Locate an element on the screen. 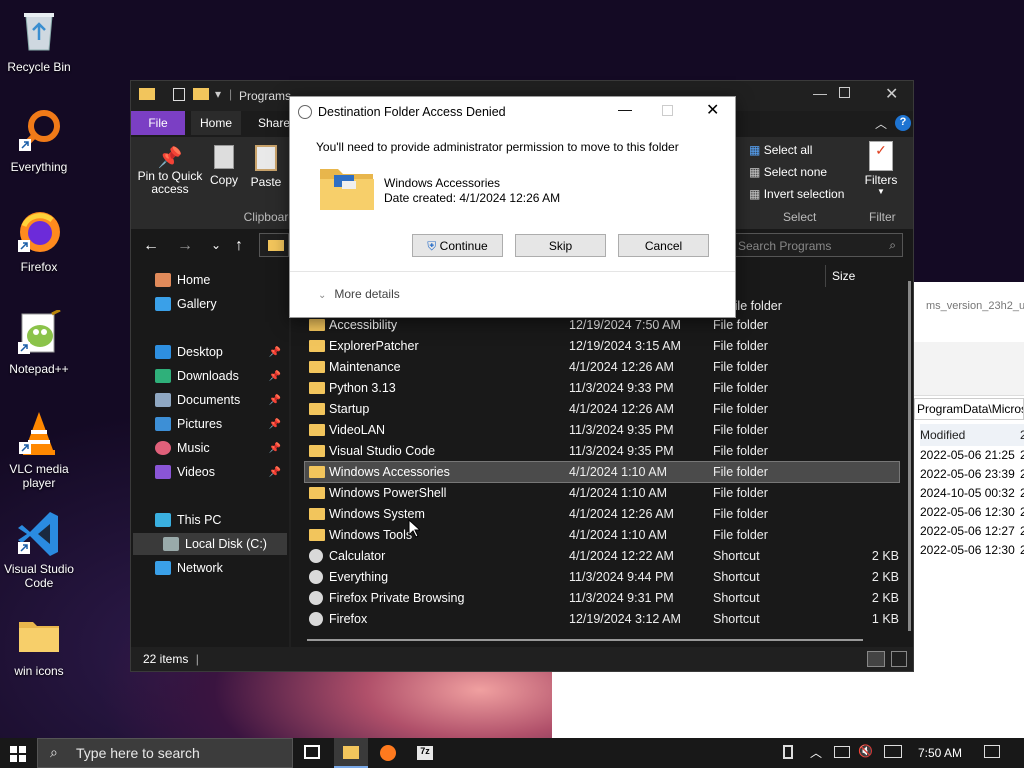  horizontal-scrollbar is located at coordinates (585, 640).